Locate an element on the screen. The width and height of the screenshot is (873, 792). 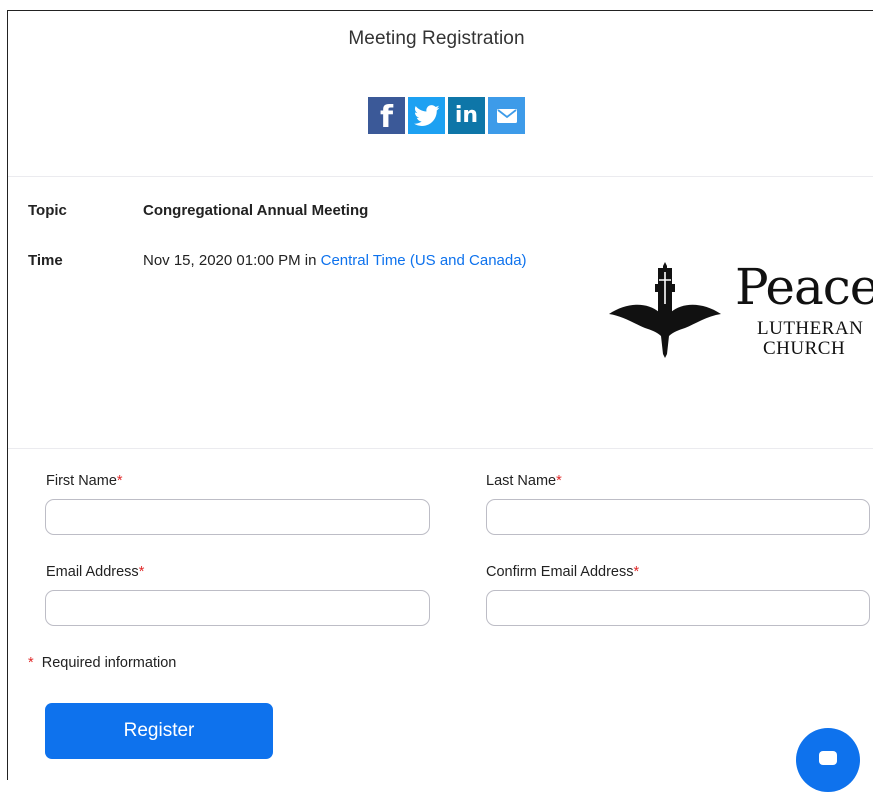
twitter-icon is located at coordinates (426, 115).